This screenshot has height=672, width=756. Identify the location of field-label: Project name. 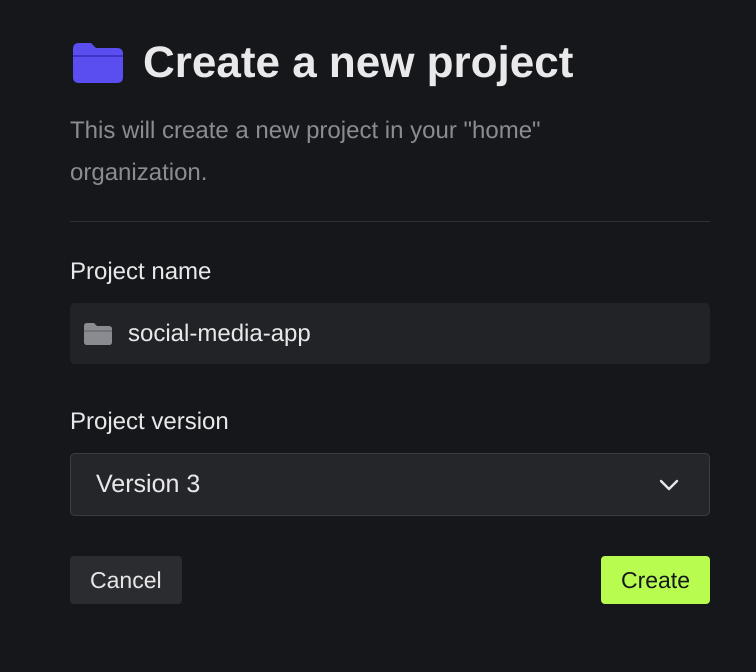
(141, 272).